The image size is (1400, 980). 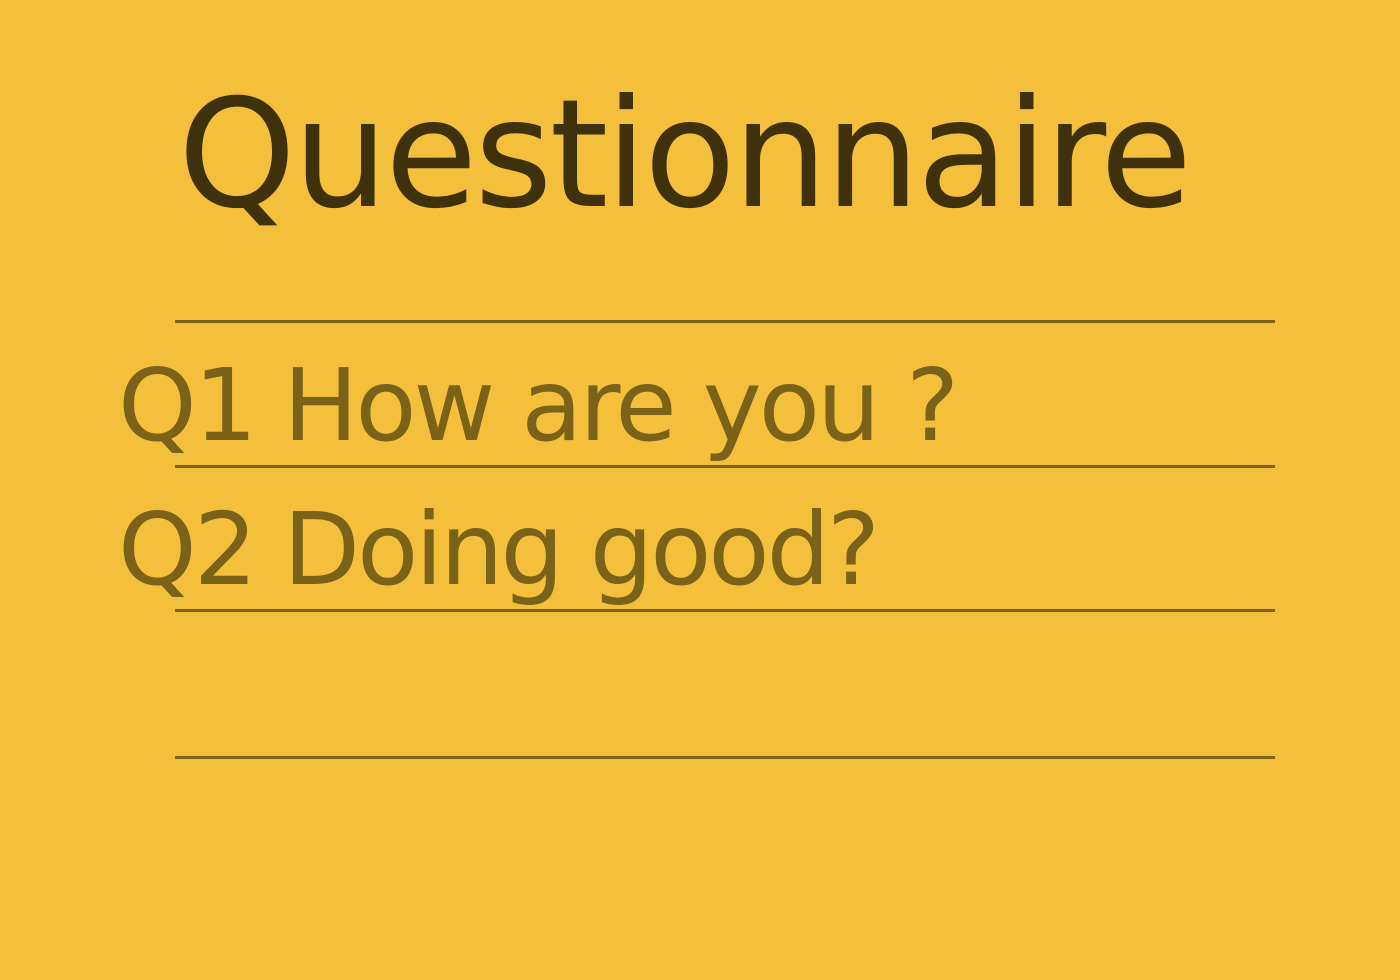 I want to click on note-title: Questionnaire, so click(x=685, y=155).